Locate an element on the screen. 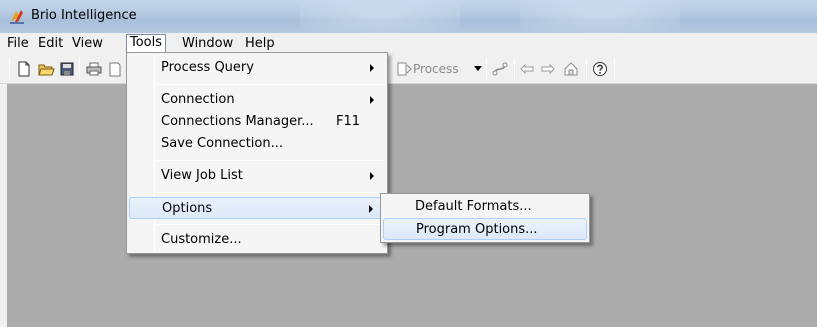 This screenshot has height=327, width=817. print-icon is located at coordinates (94, 69).